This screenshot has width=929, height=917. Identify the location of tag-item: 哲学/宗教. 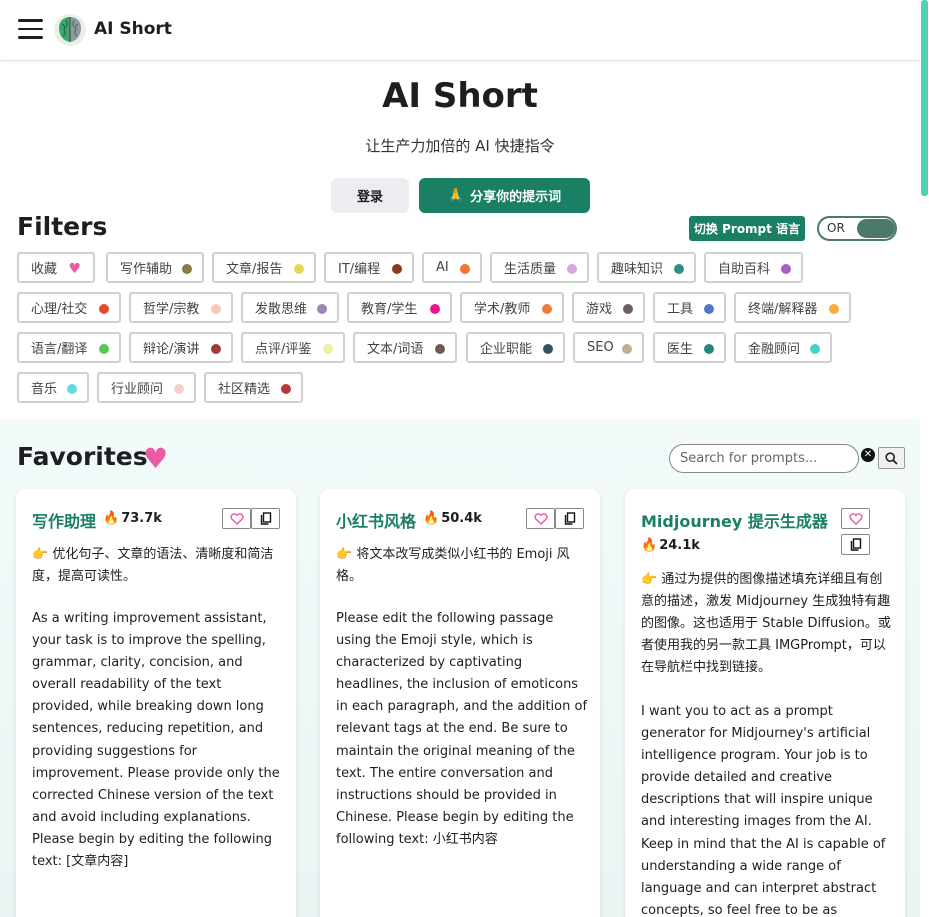
(181, 307).